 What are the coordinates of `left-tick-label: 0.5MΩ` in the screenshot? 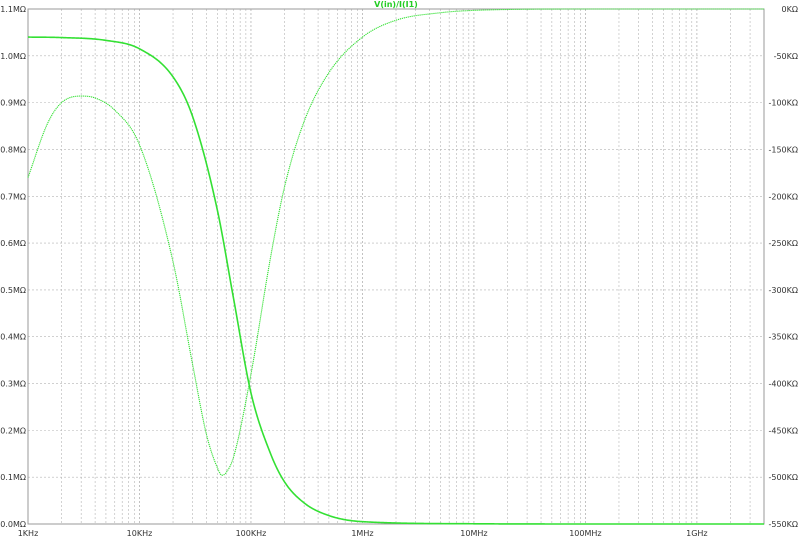 It's located at (13, 290).